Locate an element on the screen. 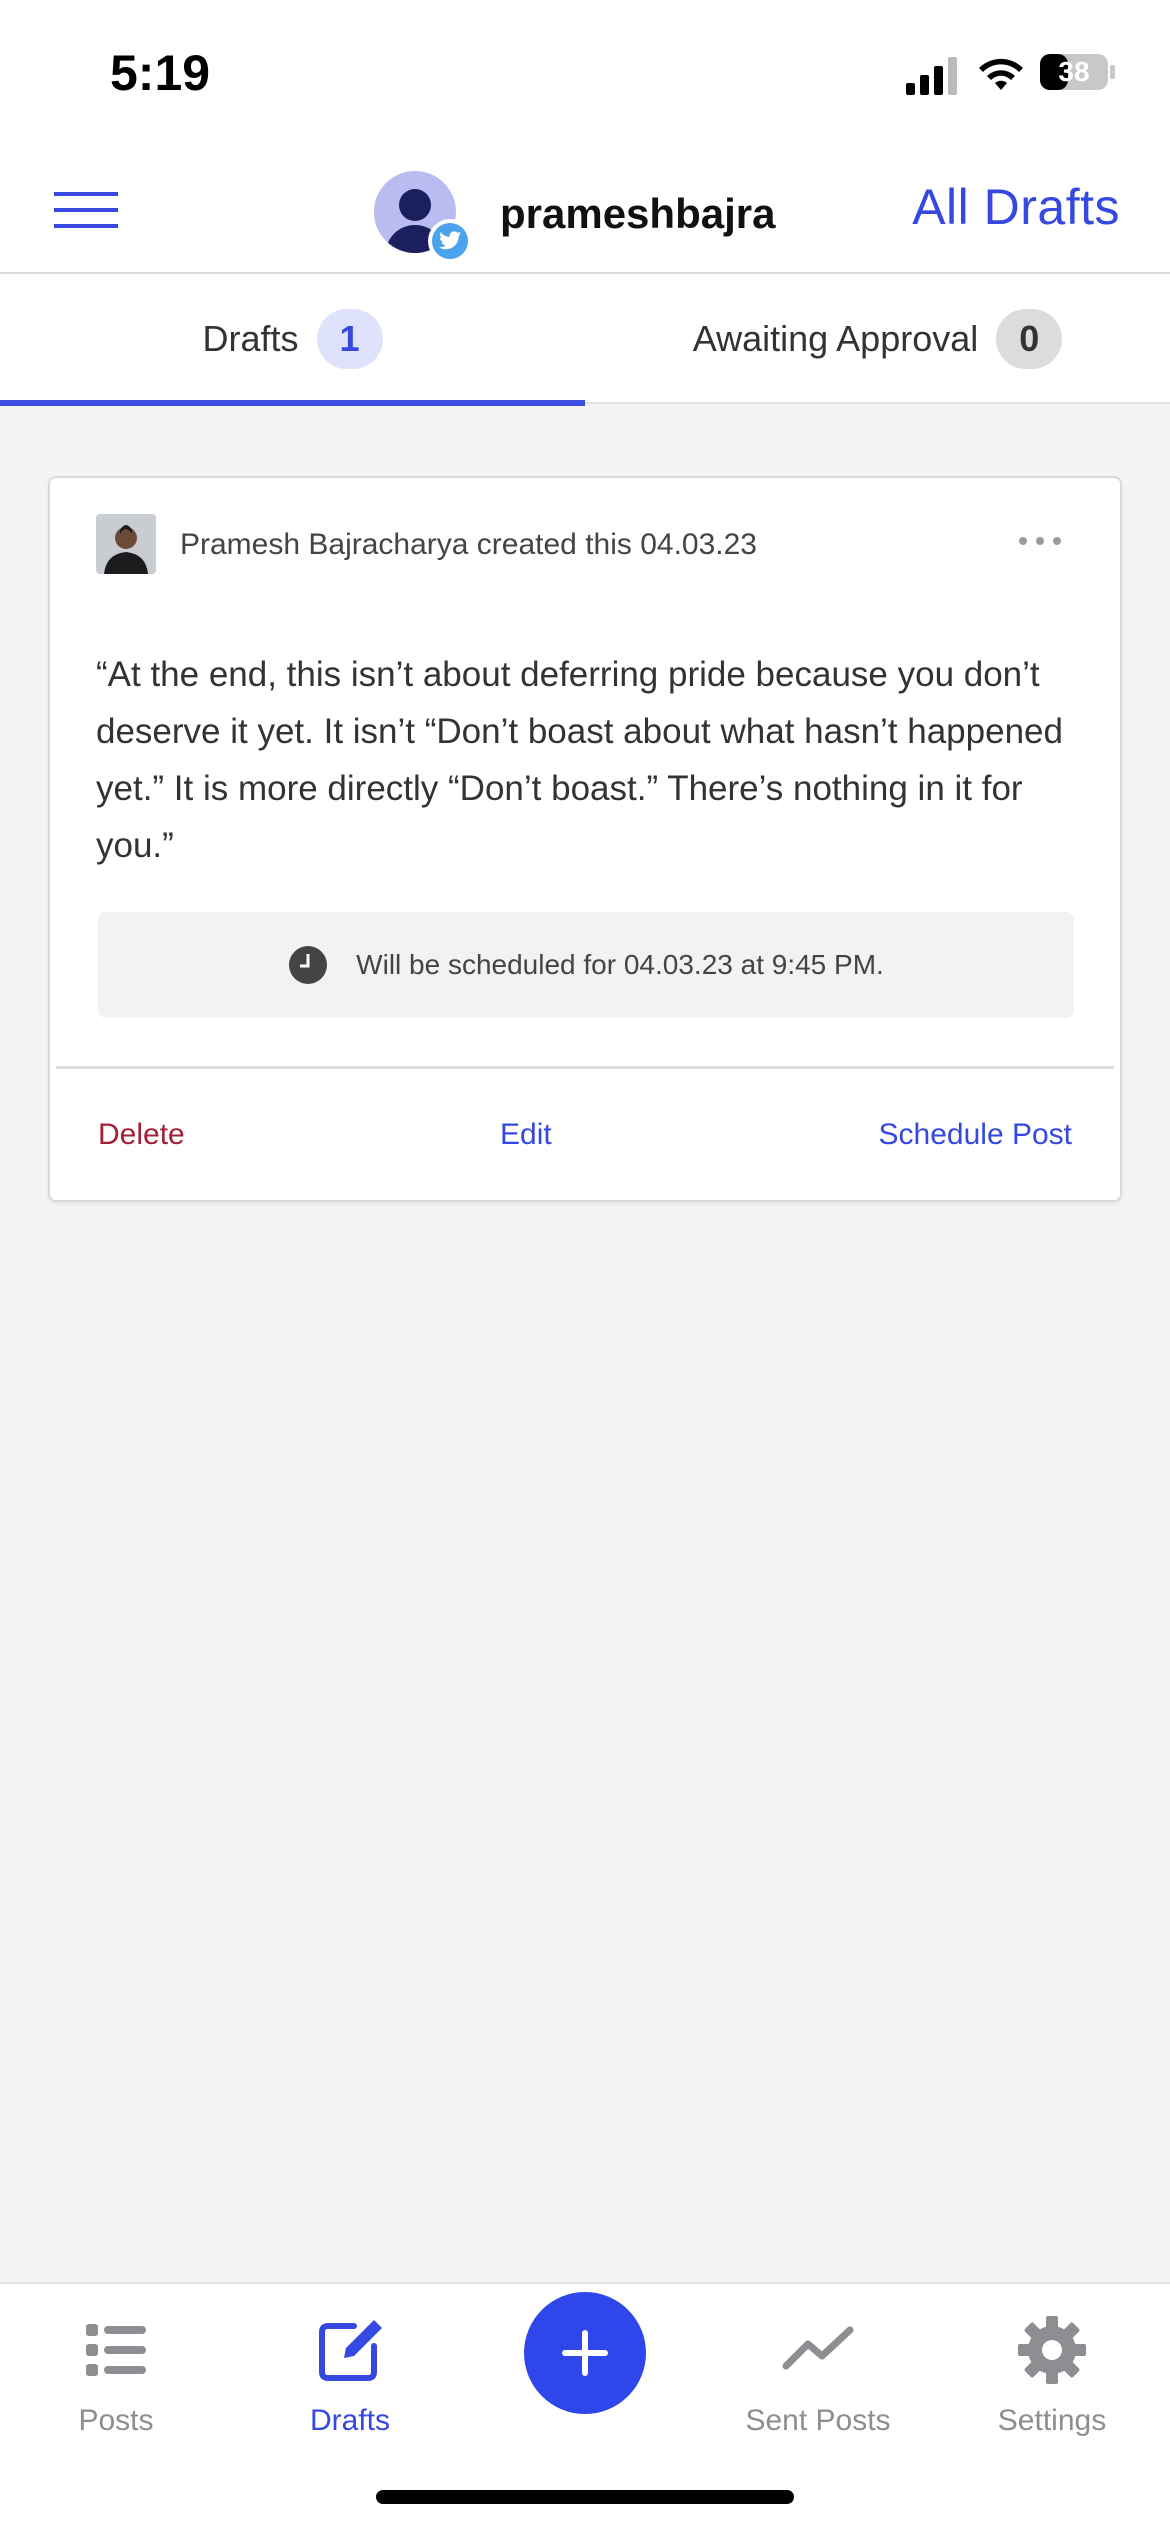  avatar is located at coordinates (423, 217).